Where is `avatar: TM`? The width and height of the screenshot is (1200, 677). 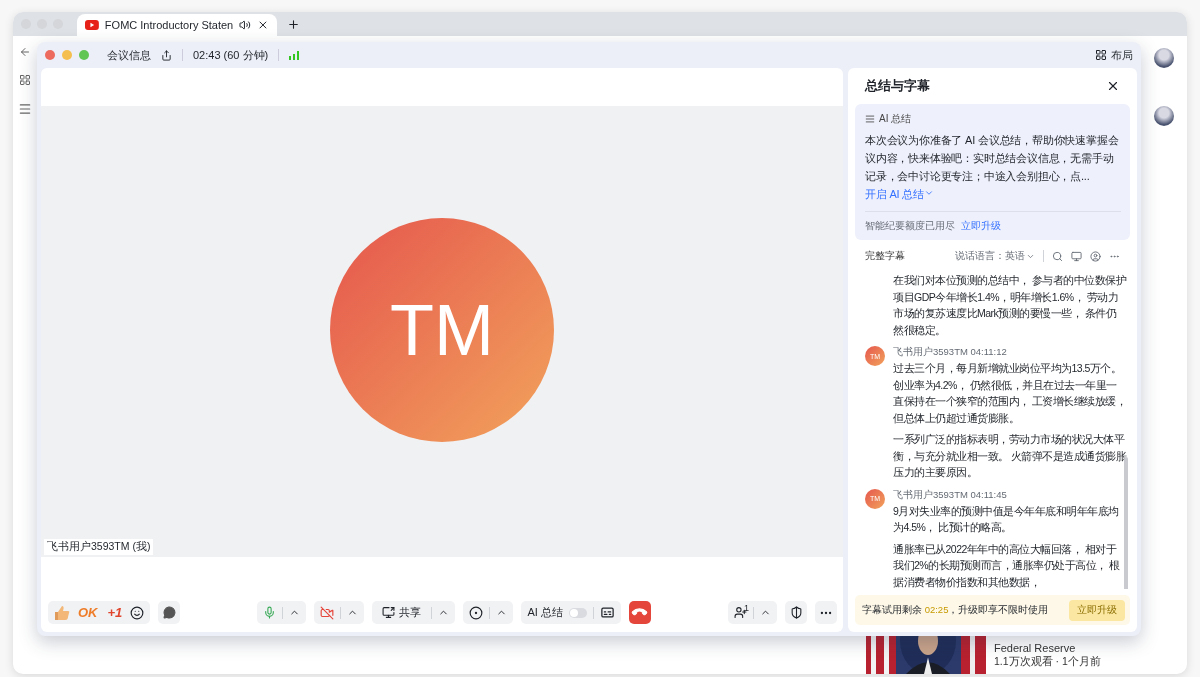
avatar: TM is located at coordinates (442, 330).